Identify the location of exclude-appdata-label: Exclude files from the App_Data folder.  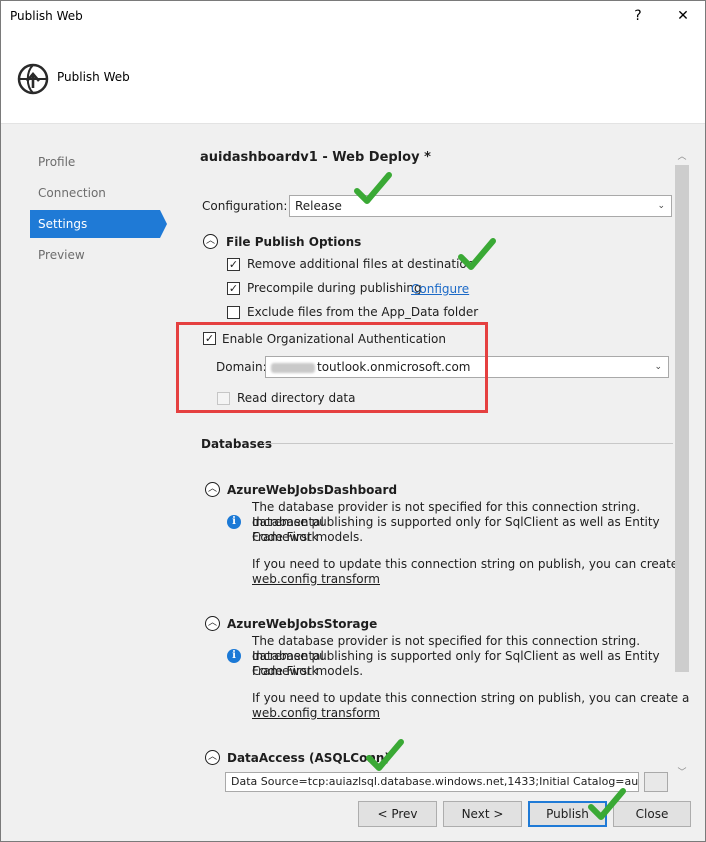
(363, 312).